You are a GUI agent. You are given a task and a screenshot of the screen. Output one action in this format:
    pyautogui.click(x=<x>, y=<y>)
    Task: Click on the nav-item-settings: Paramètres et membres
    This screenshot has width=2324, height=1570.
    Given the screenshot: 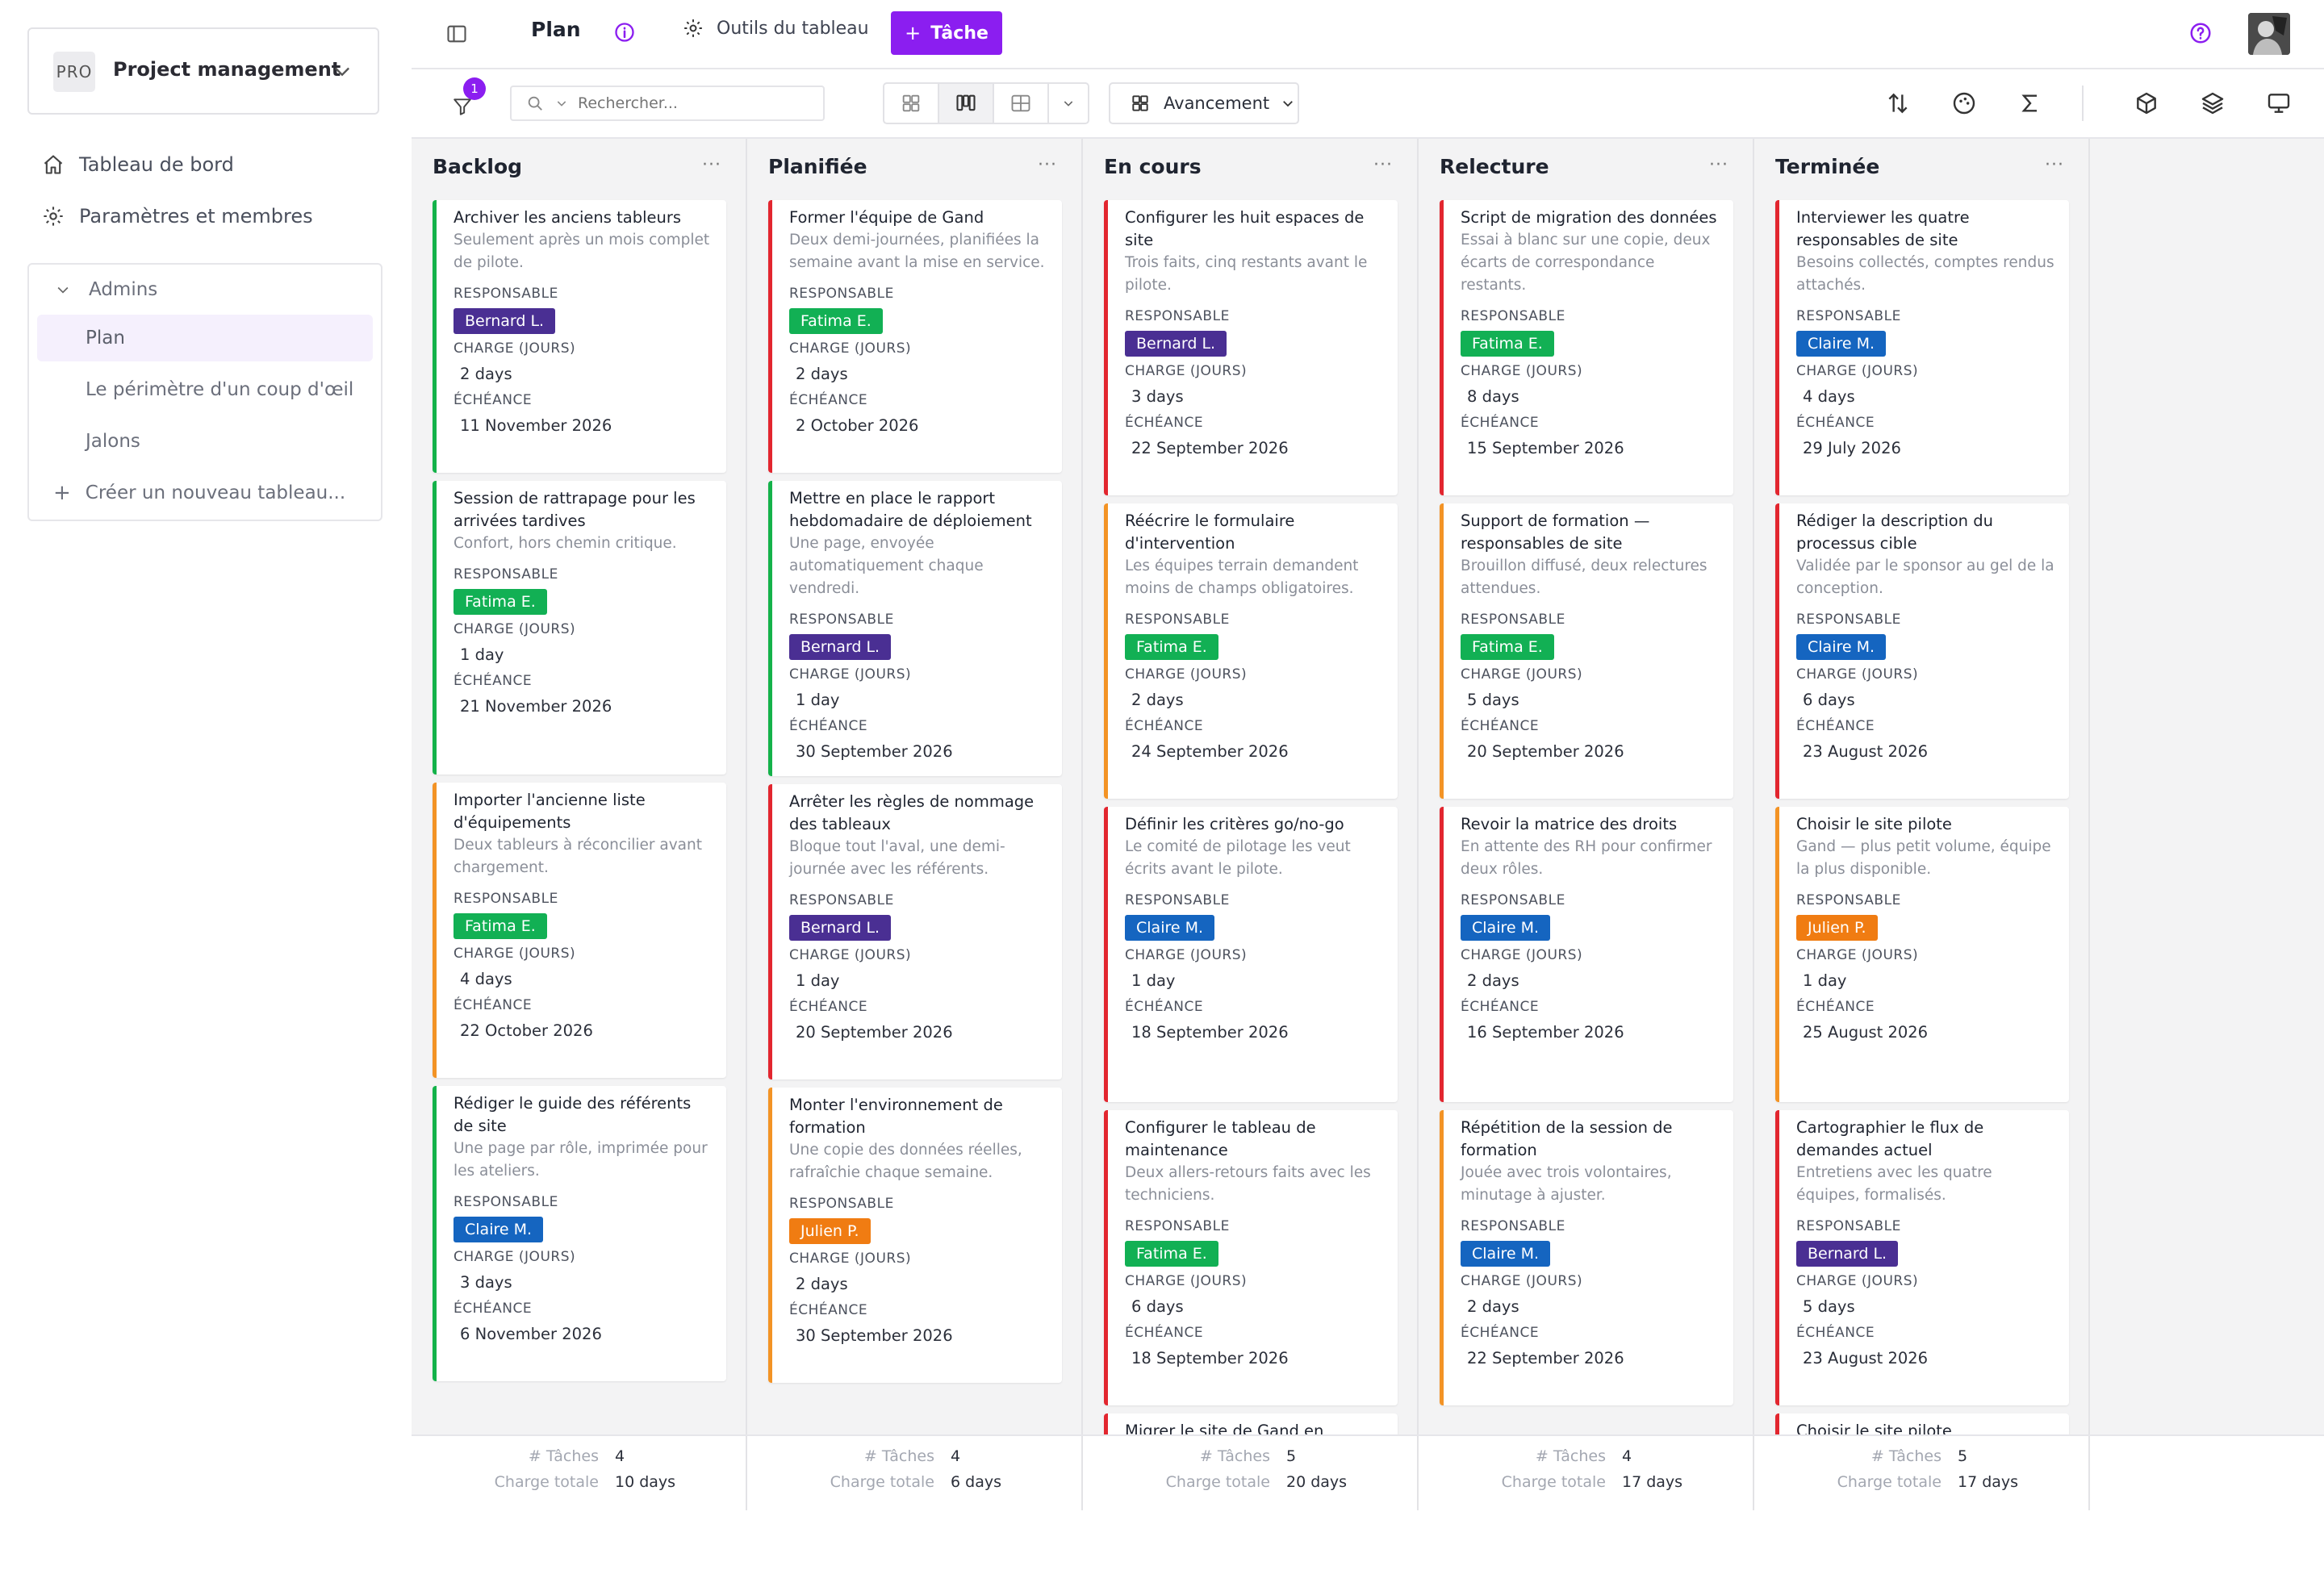 What is the action you would take?
    pyautogui.click(x=177, y=216)
    